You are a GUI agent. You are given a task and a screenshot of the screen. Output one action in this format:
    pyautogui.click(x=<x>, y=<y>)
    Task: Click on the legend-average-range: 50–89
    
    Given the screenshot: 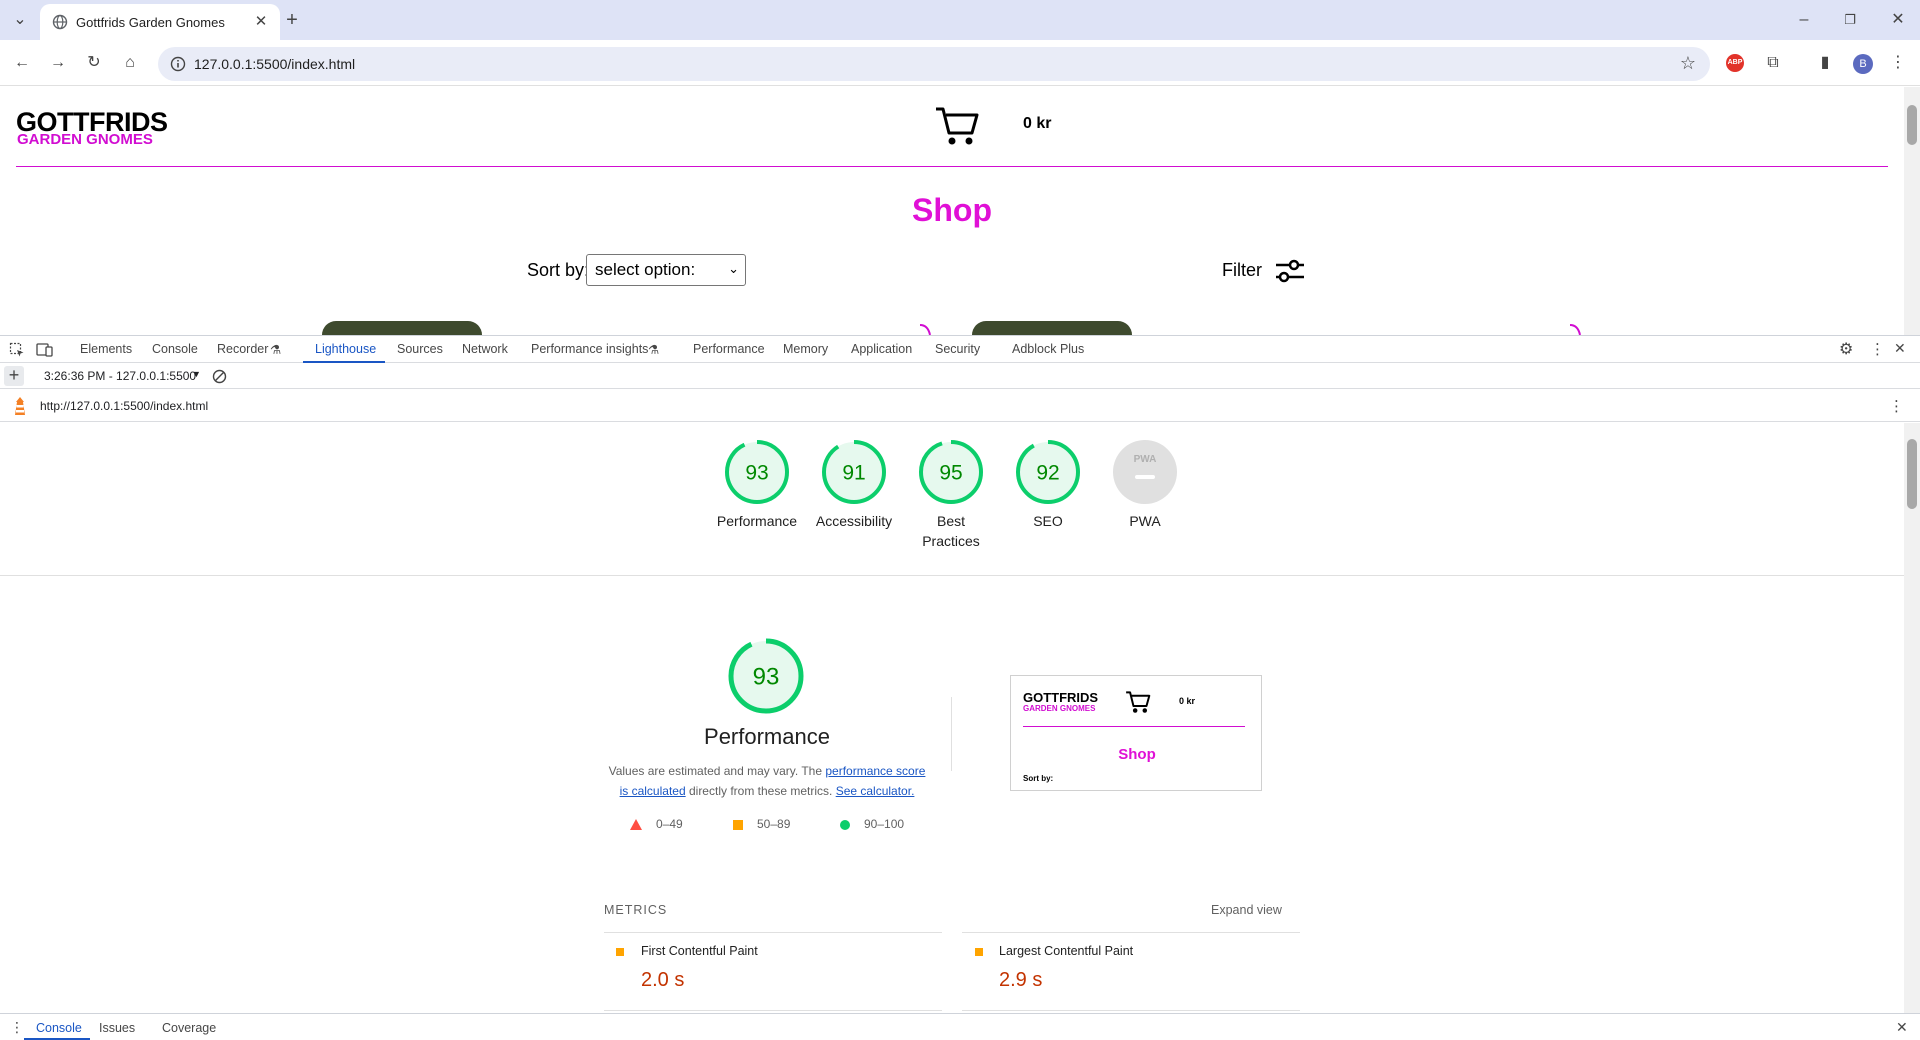 What is the action you would take?
    pyautogui.click(x=774, y=824)
    